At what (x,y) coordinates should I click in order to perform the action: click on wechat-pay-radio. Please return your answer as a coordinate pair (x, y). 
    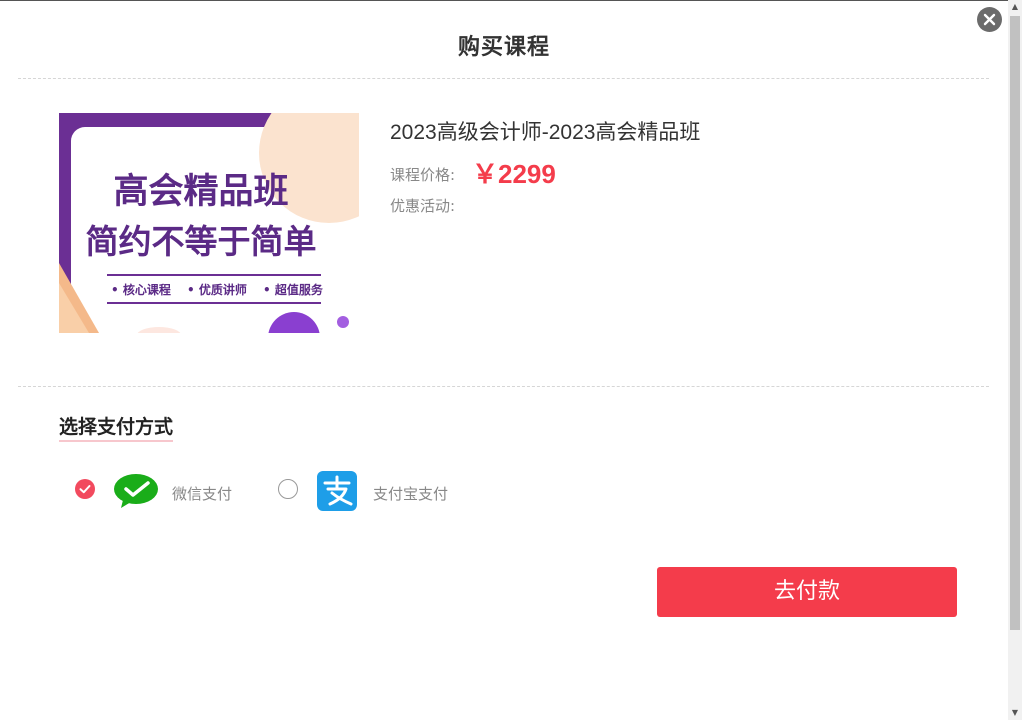
    Looking at the image, I should click on (85, 489).